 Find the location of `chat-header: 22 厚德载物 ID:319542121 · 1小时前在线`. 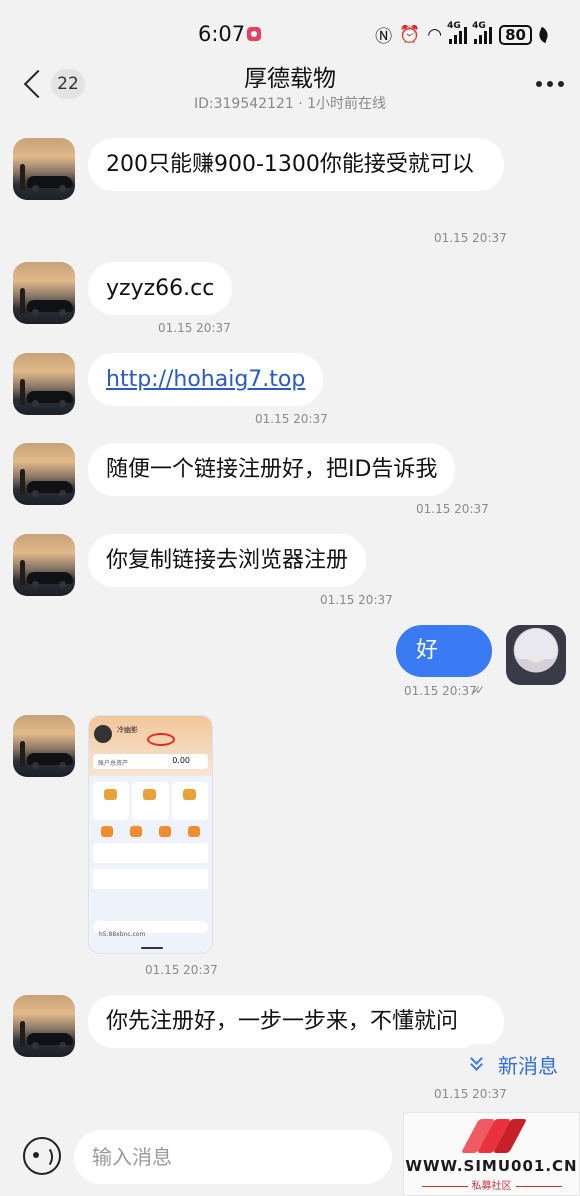

chat-header: 22 厚德载物 ID:319542121 · 1小时前在线 is located at coordinates (290, 86).